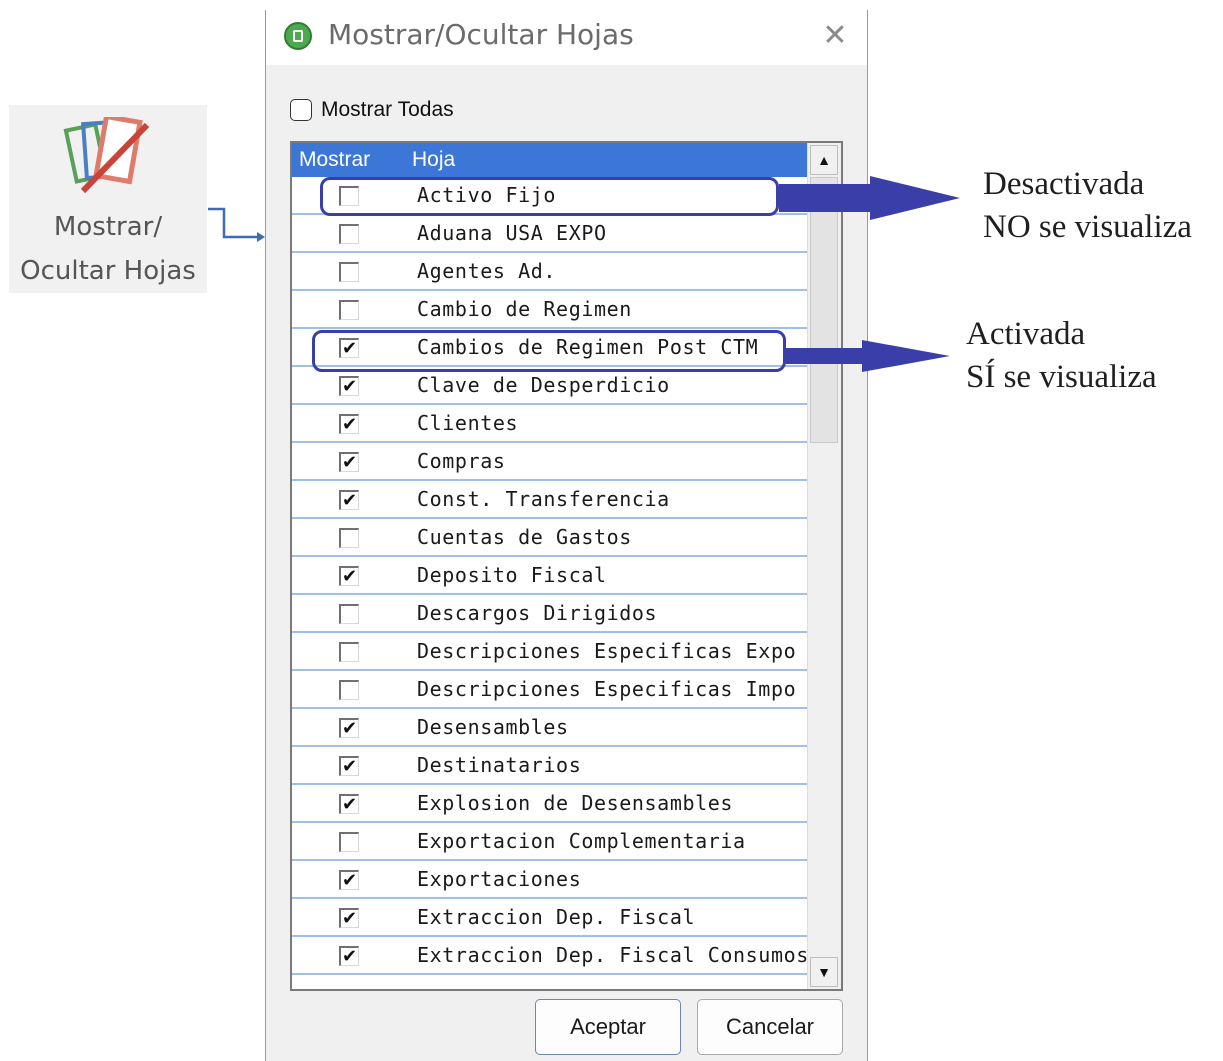 The width and height of the screenshot is (1223, 1061). I want to click on arrow-disabled, so click(869, 198).